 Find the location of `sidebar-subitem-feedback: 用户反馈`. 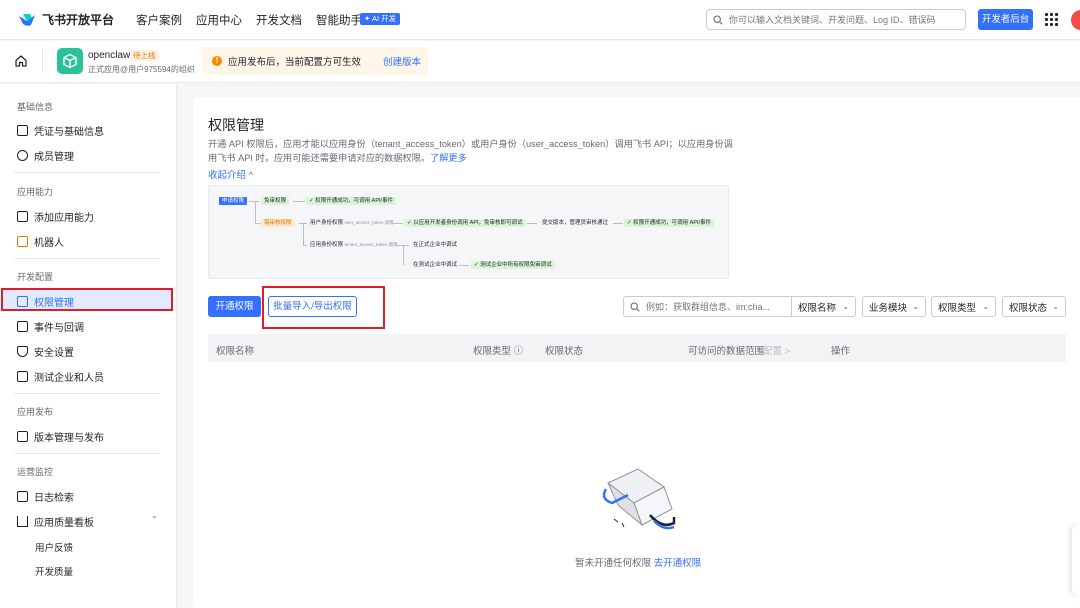

sidebar-subitem-feedback: 用户反馈 is located at coordinates (54, 547).